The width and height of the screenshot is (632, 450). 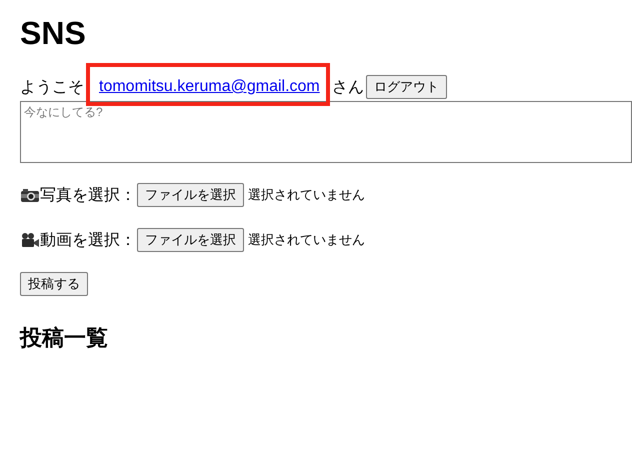 I want to click on post-text-field: 今なにしてる?, so click(x=326, y=132).